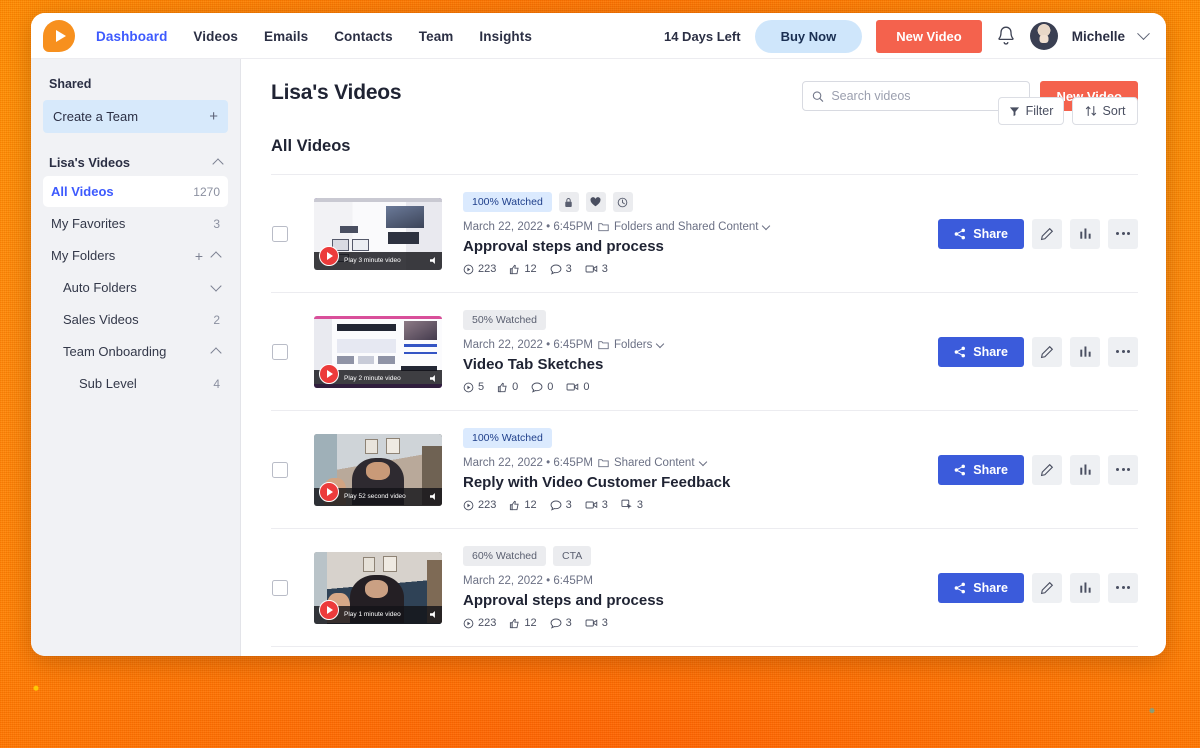  Describe the element at coordinates (926, 96) in the screenshot. I see `search-input` at that location.